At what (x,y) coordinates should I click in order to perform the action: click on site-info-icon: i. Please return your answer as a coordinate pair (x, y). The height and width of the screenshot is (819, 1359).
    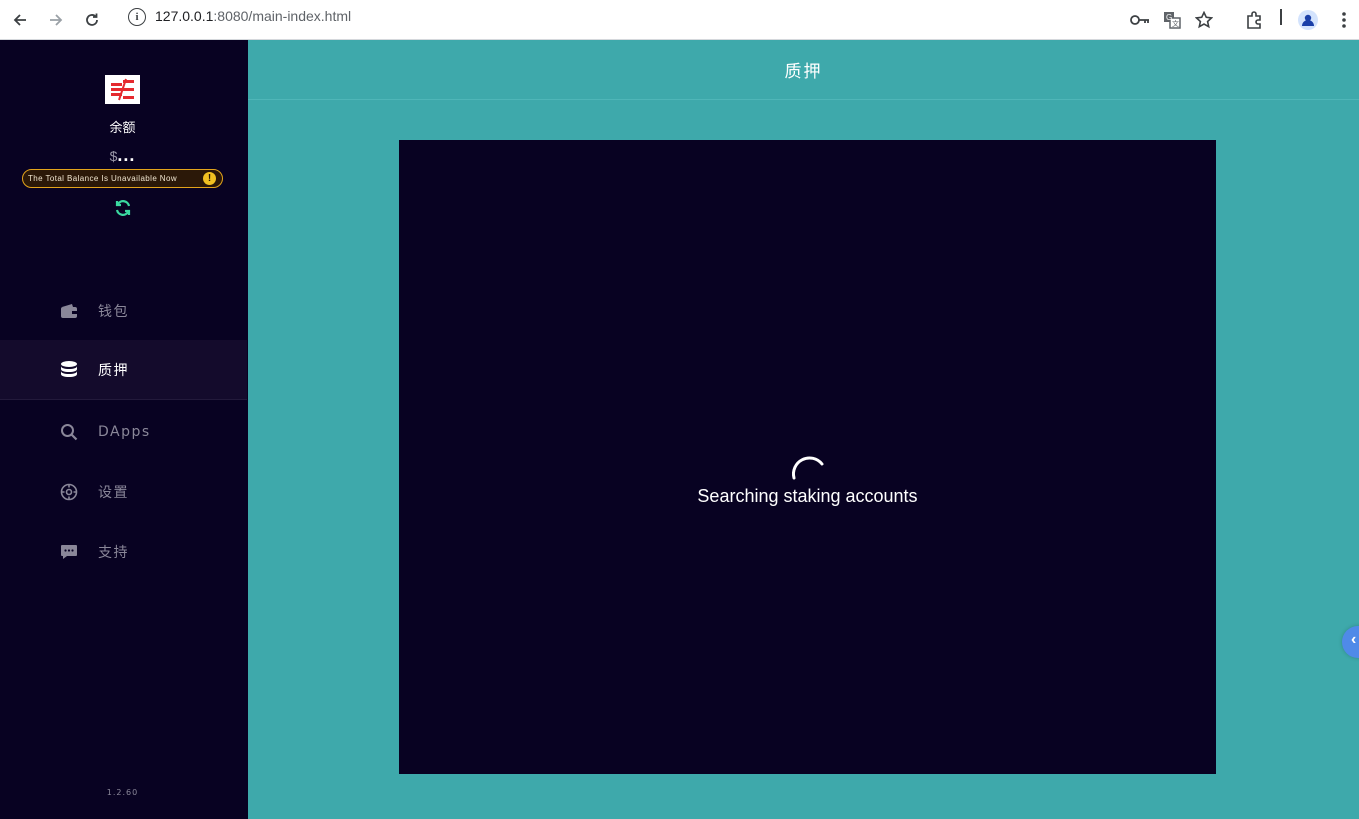
    Looking at the image, I should click on (137, 17).